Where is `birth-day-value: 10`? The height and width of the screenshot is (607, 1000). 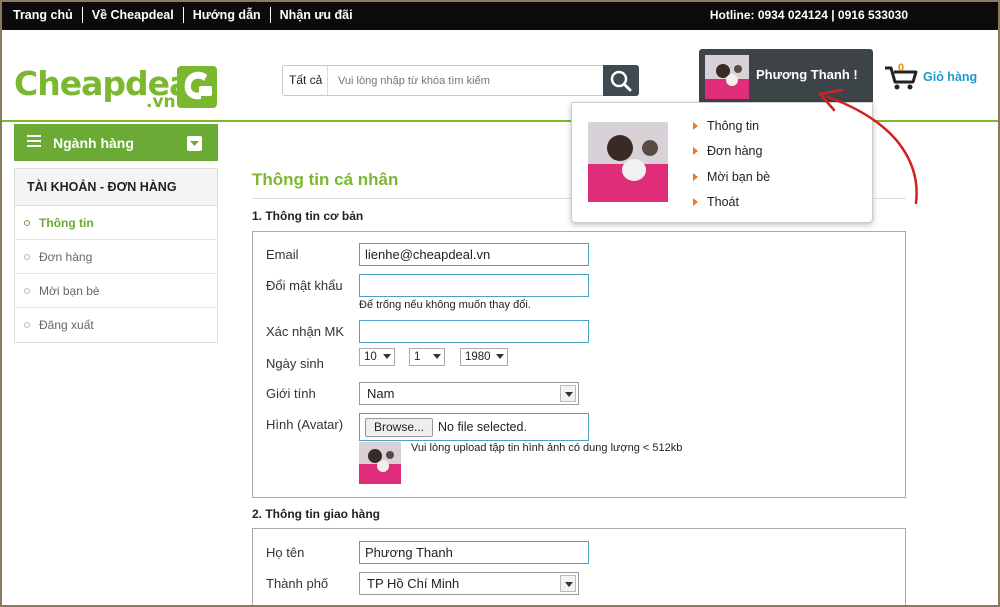
birth-day-value: 10 is located at coordinates (370, 357).